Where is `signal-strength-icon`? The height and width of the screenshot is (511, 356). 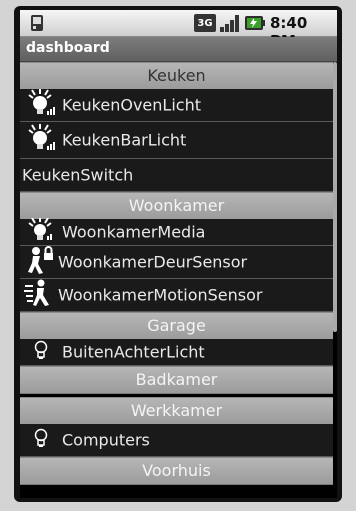 signal-strength-icon is located at coordinates (230, 25).